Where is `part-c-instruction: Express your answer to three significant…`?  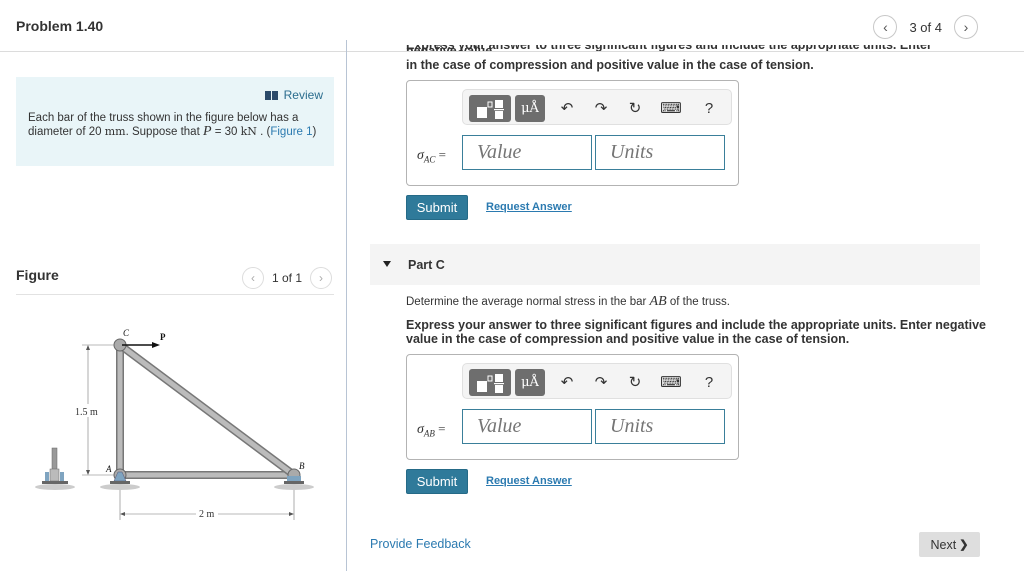
part-c-instruction: Express your answer to three significant… is located at coordinates (696, 332).